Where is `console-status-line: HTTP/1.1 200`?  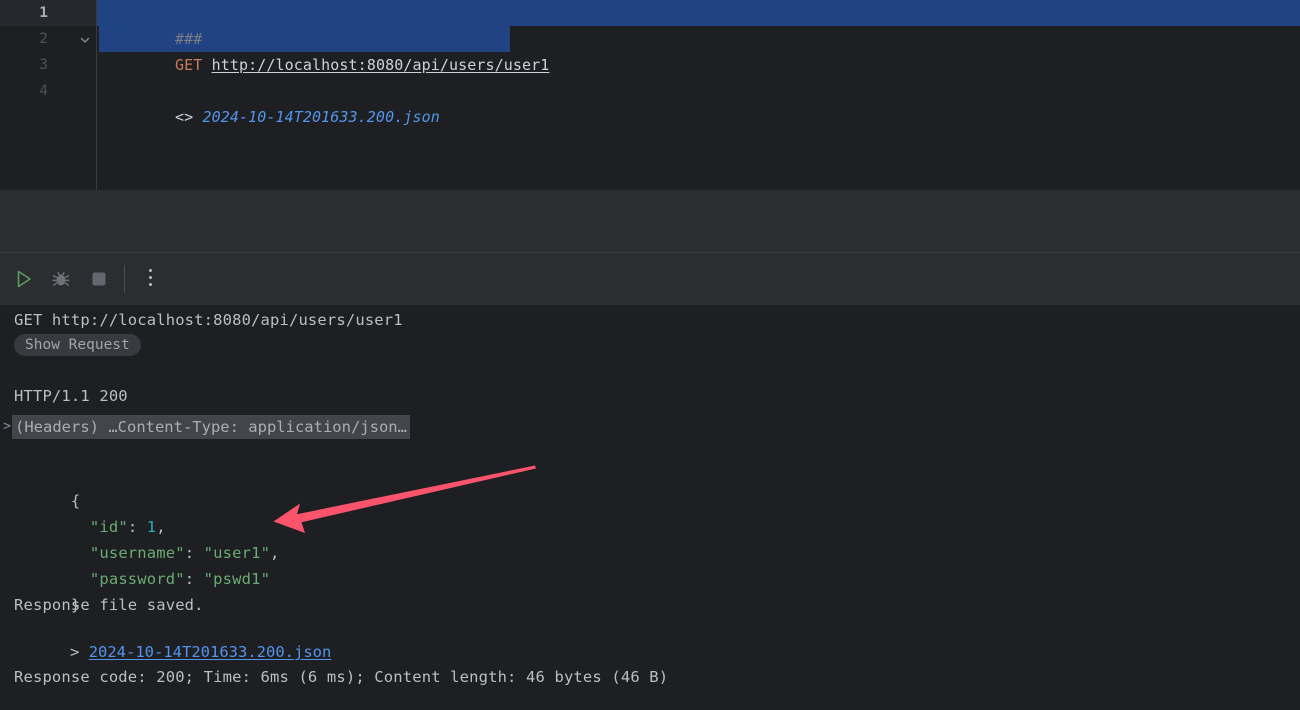 console-status-line: HTTP/1.1 200 is located at coordinates (71, 396).